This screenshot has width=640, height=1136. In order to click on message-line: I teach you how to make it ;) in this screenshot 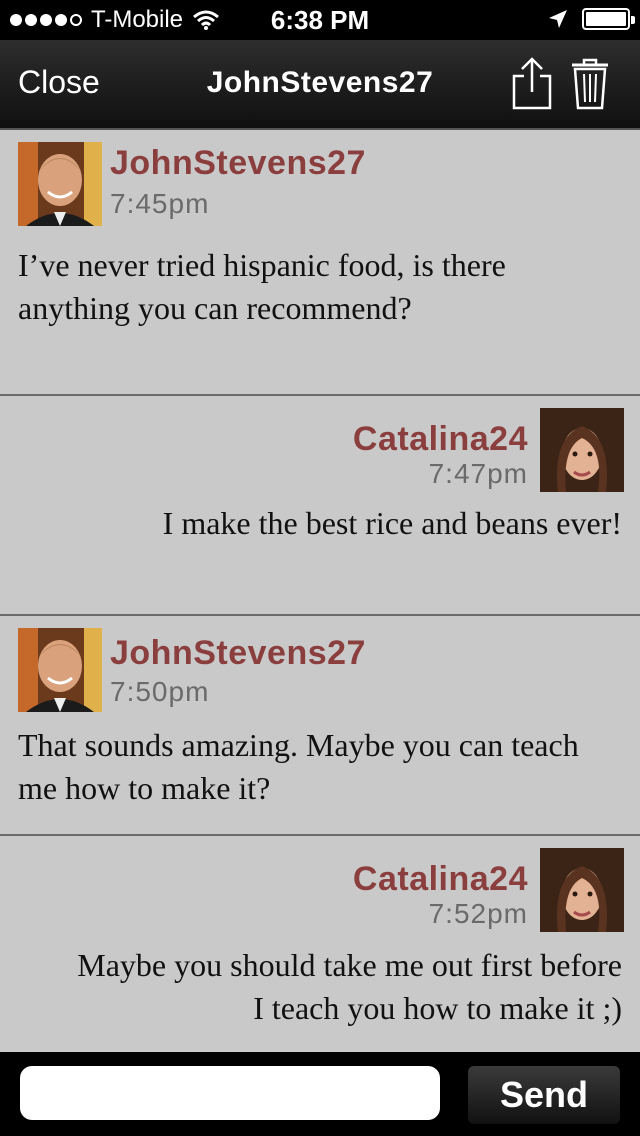, I will do `click(437, 1008)`.